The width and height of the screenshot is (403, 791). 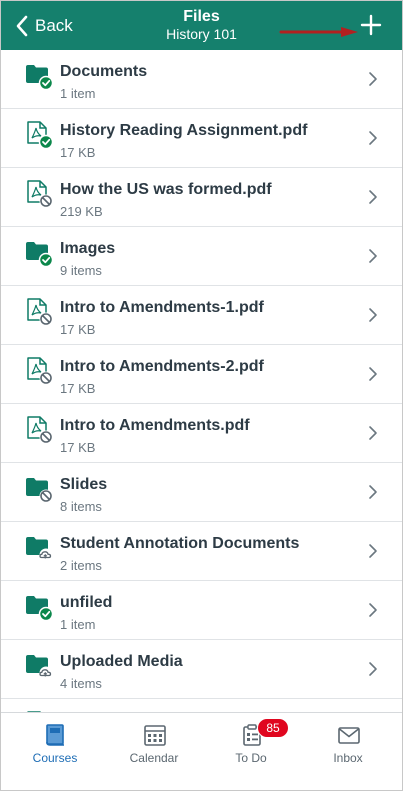 I want to click on tab-label: Courses, so click(x=55, y=758).